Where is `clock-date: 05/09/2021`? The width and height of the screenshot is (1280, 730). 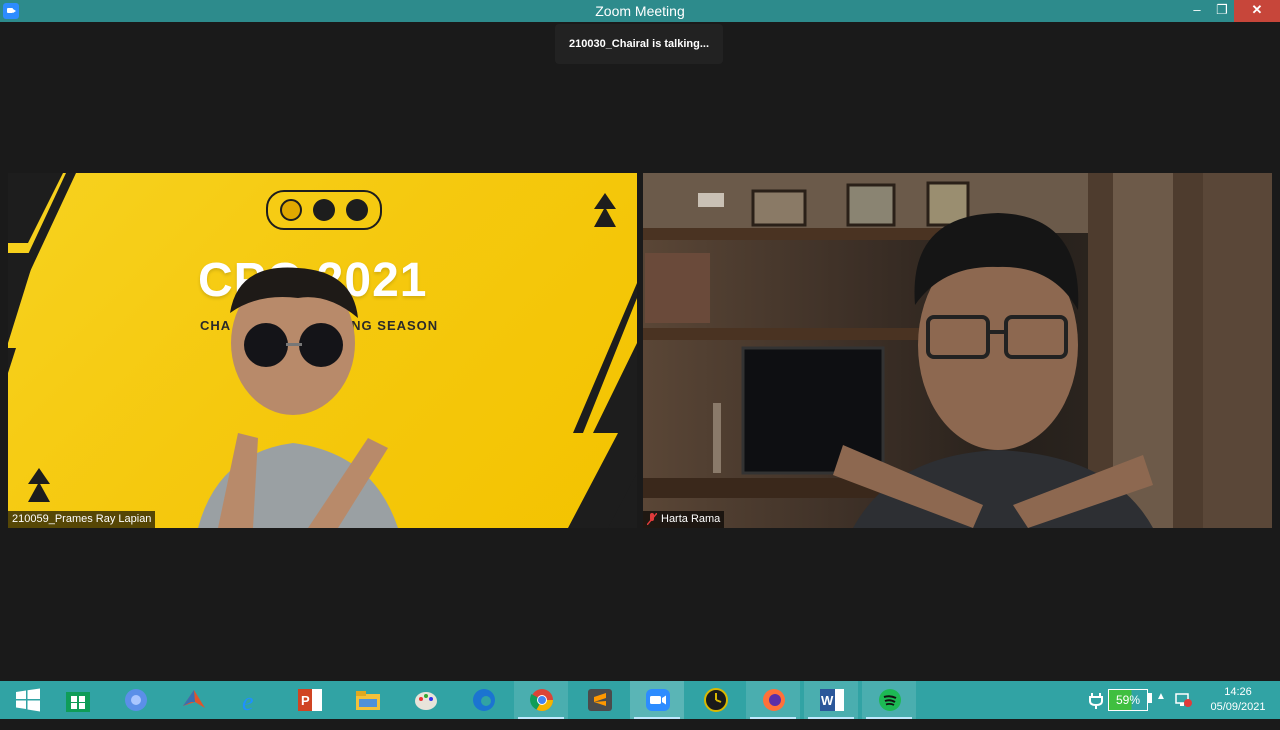 clock-date: 05/09/2021 is located at coordinates (1238, 707).